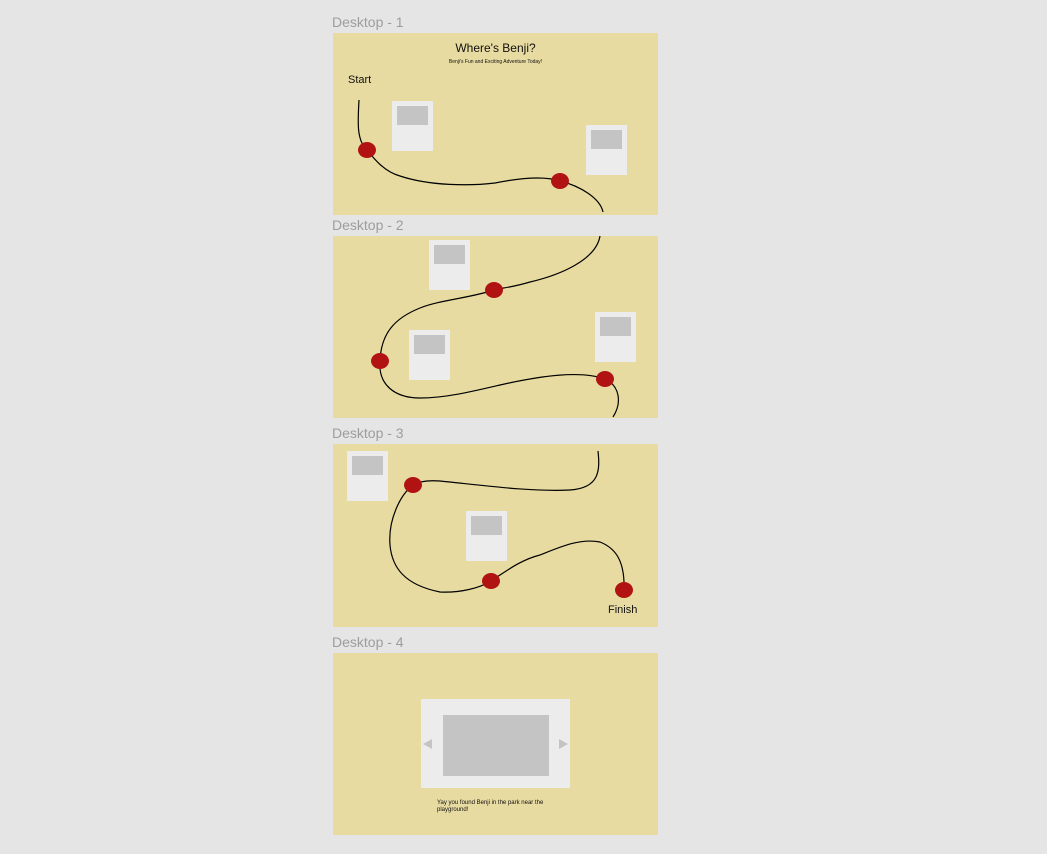  What do you see at coordinates (368, 225) in the screenshot?
I see `frame-label-desktop-2: Desktop - 2` at bounding box center [368, 225].